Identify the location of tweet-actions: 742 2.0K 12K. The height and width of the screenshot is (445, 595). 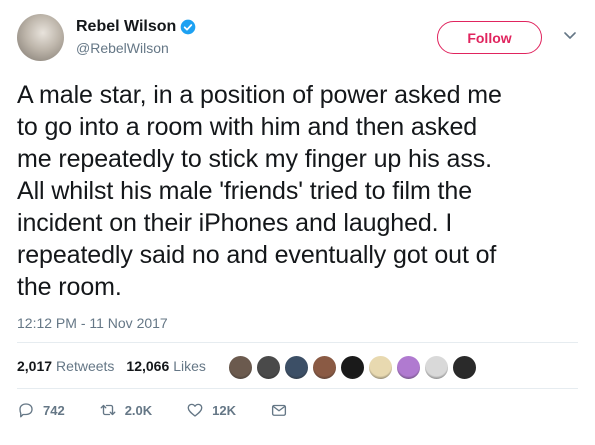
(169, 410).